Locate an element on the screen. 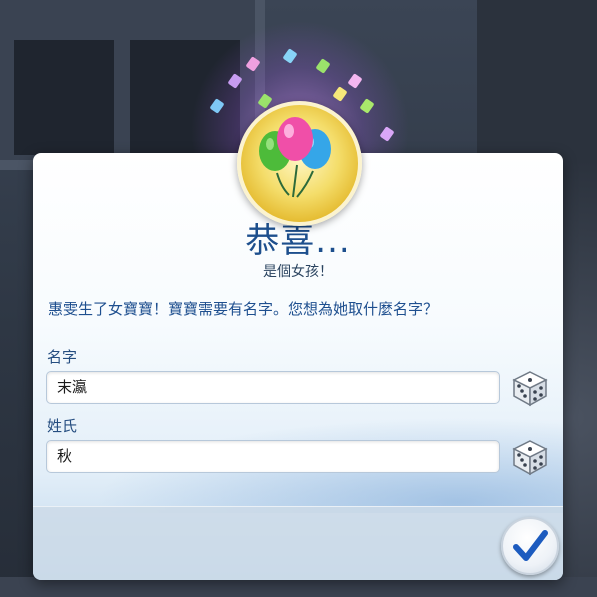  dialog-message: 惠雯生了女寶寶！寶寶需要有名字。您想為她取什麼名字？ is located at coordinates (243, 309).